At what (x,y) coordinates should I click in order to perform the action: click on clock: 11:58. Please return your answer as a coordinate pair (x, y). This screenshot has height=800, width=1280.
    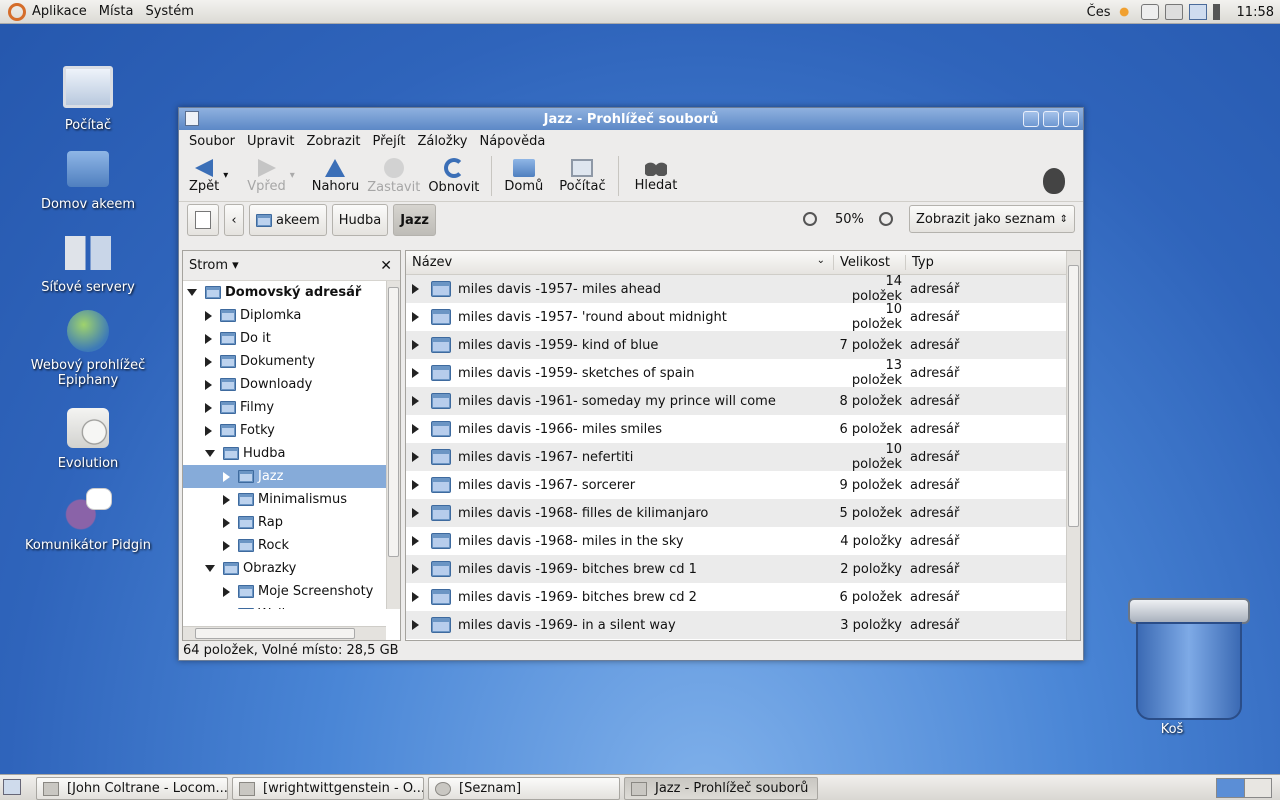
    Looking at the image, I should click on (1255, 12).